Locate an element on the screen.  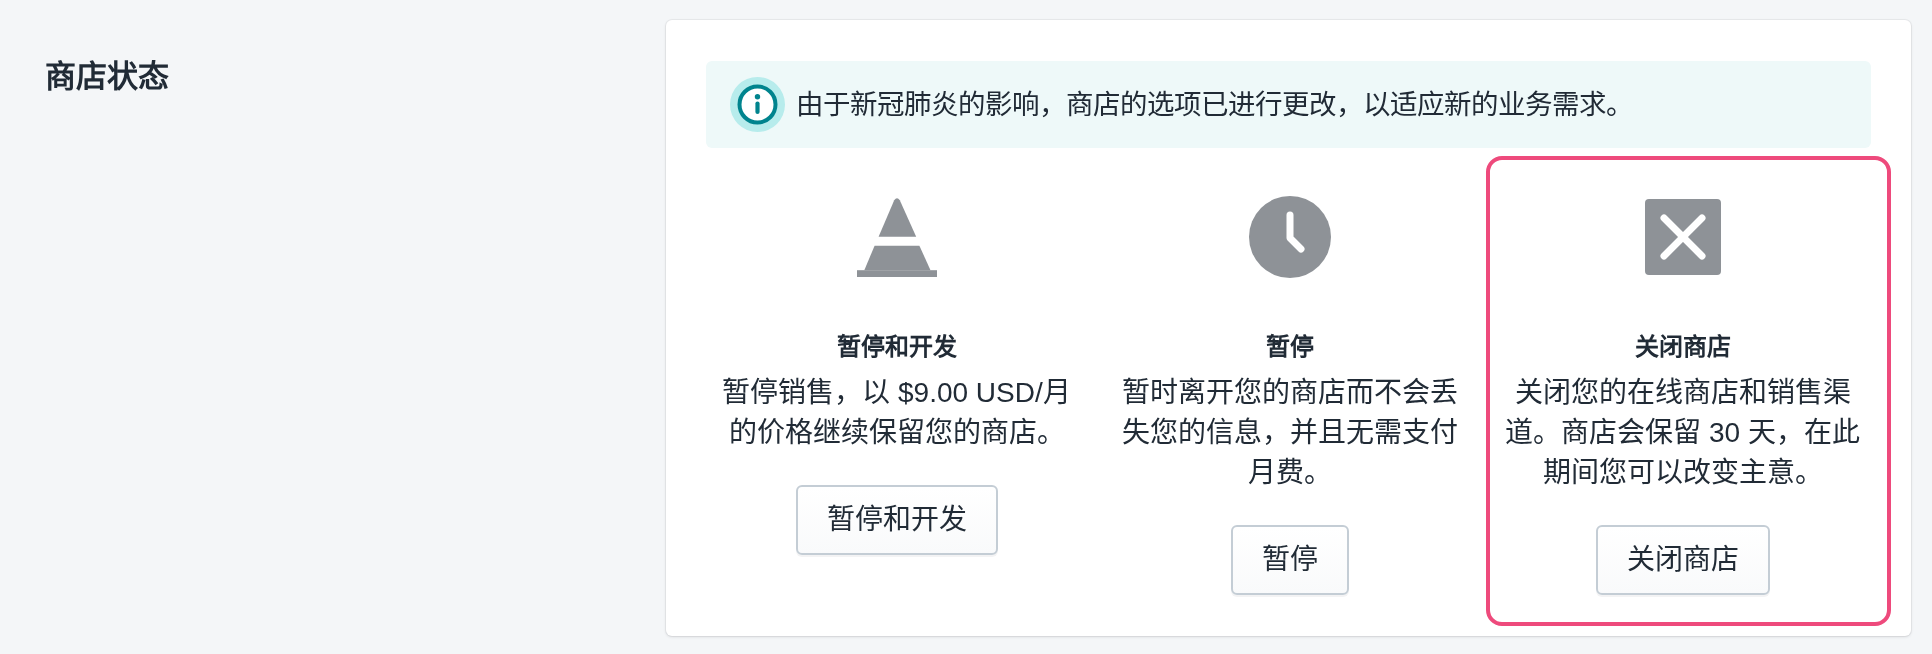
close-icon is located at coordinates (1682, 237).